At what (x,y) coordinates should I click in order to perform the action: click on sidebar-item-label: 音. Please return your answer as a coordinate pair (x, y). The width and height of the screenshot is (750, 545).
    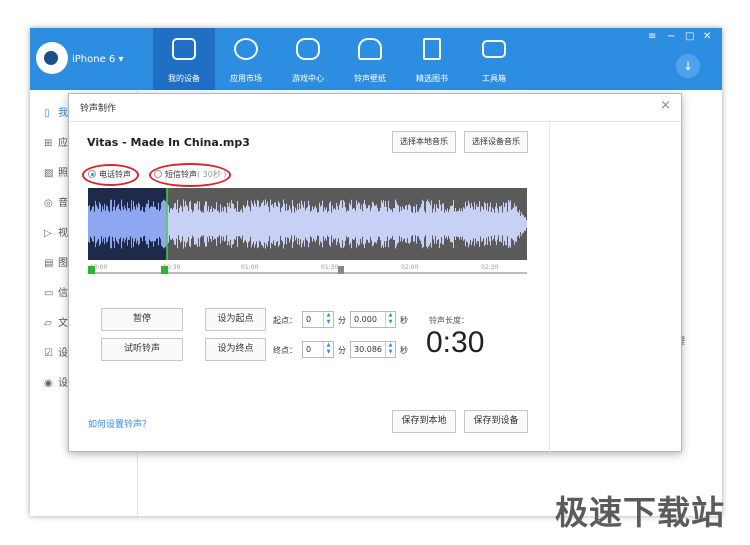
    Looking at the image, I should click on (63, 203).